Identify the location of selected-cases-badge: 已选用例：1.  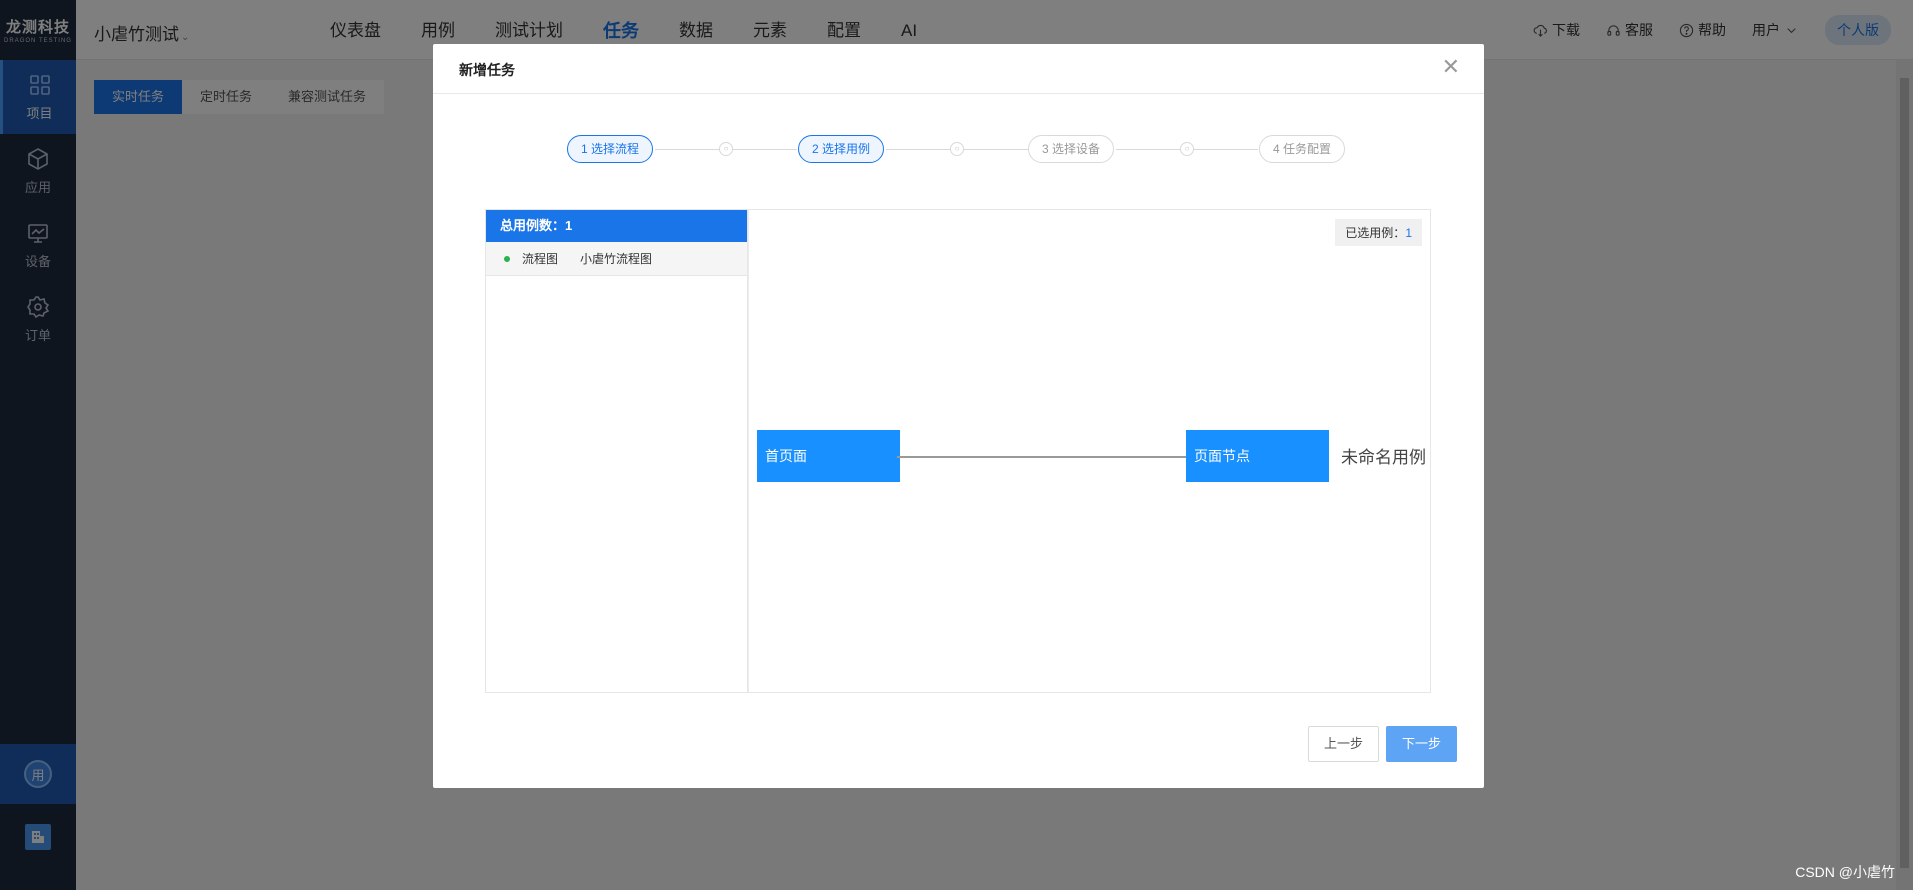
(1378, 232).